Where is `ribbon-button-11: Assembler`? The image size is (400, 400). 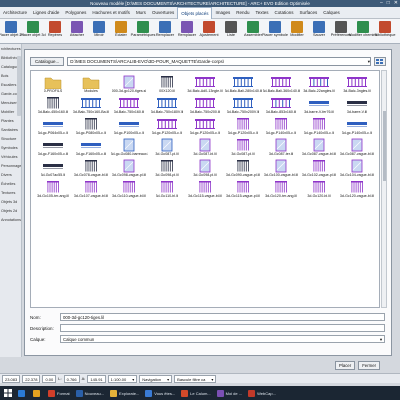 ribbon-button-11: Assembler is located at coordinates (253, 31).